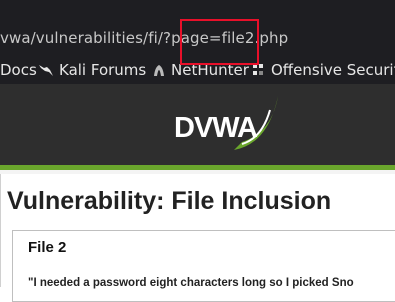  What do you see at coordinates (333, 70) in the screenshot?
I see `bookmark-label: Offensive Security` at bounding box center [333, 70].